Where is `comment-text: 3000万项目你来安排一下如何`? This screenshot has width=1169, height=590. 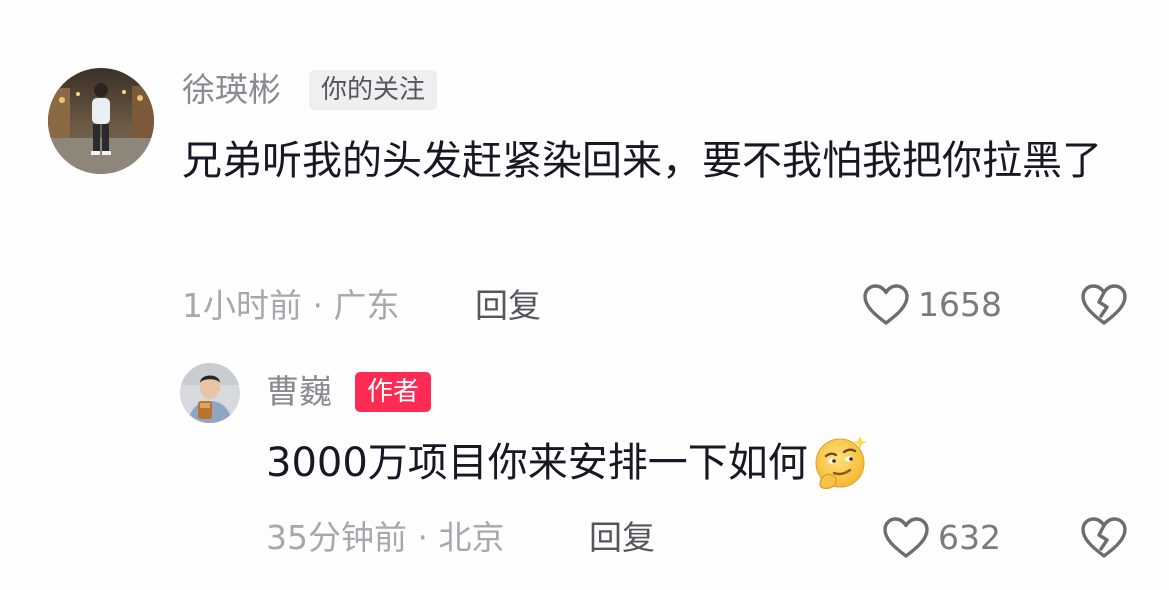 comment-text: 3000万项目你来安排一下如何 is located at coordinates (676, 463).